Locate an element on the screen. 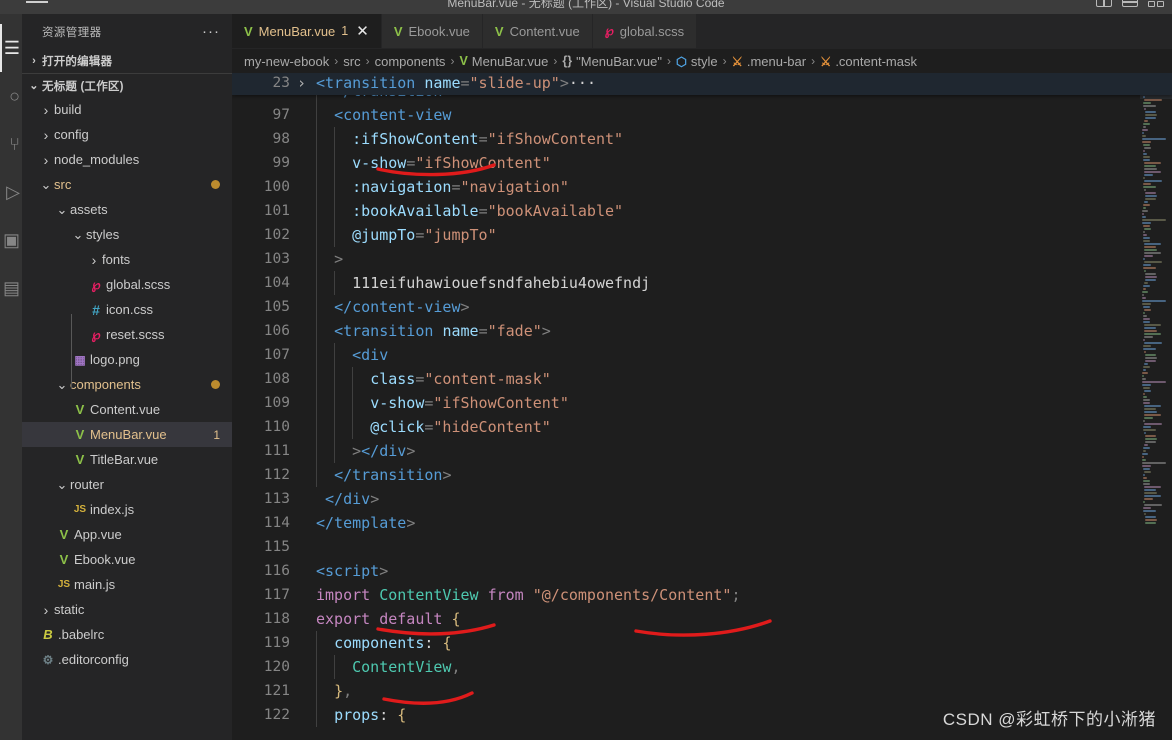  panel-layout-icon is located at coordinates (1130, 3).